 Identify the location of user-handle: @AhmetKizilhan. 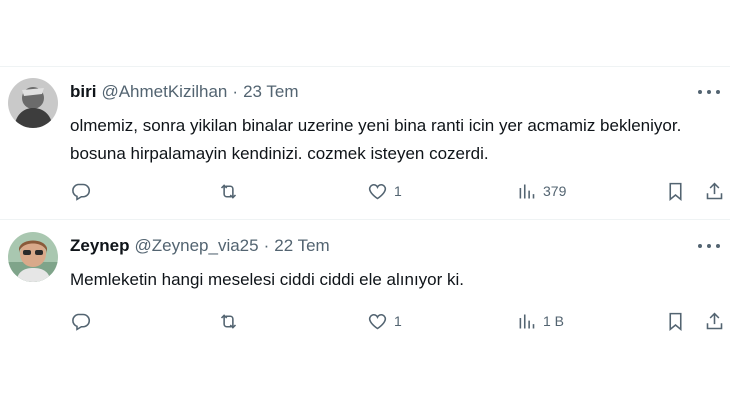
(164, 92).